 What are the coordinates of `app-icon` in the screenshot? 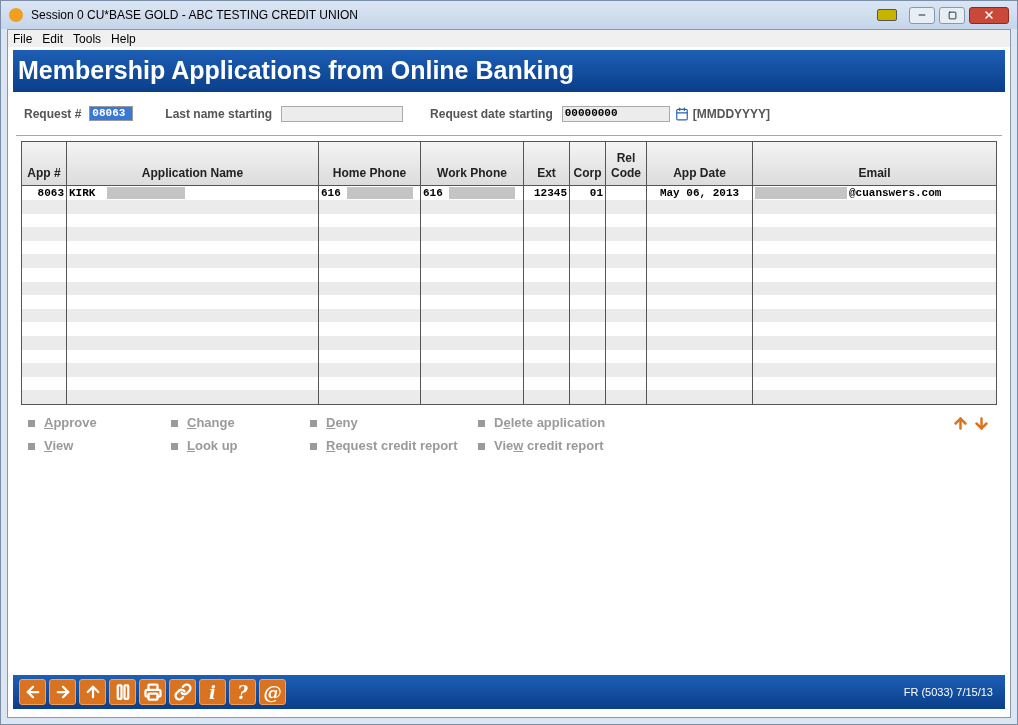 It's located at (16, 15).